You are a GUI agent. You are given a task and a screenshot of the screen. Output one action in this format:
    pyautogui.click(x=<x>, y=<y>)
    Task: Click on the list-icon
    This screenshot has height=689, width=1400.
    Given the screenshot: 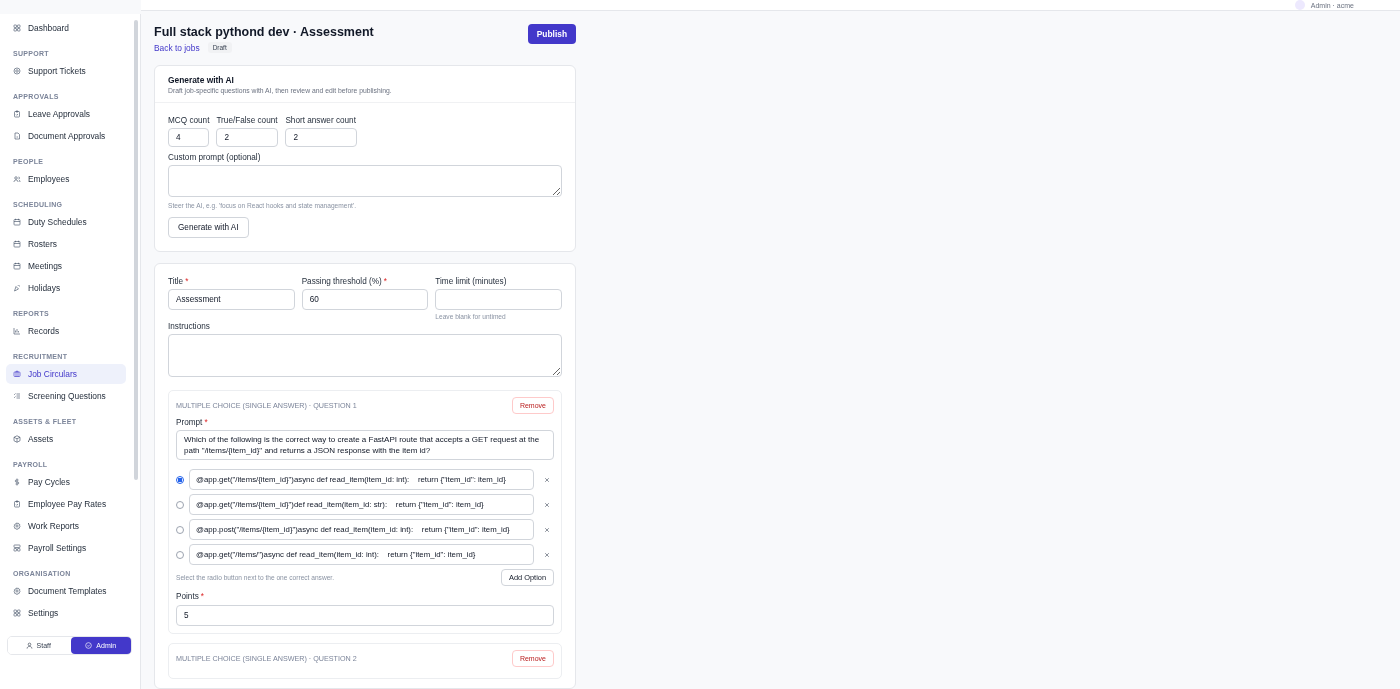 What is the action you would take?
    pyautogui.click(x=17, y=396)
    